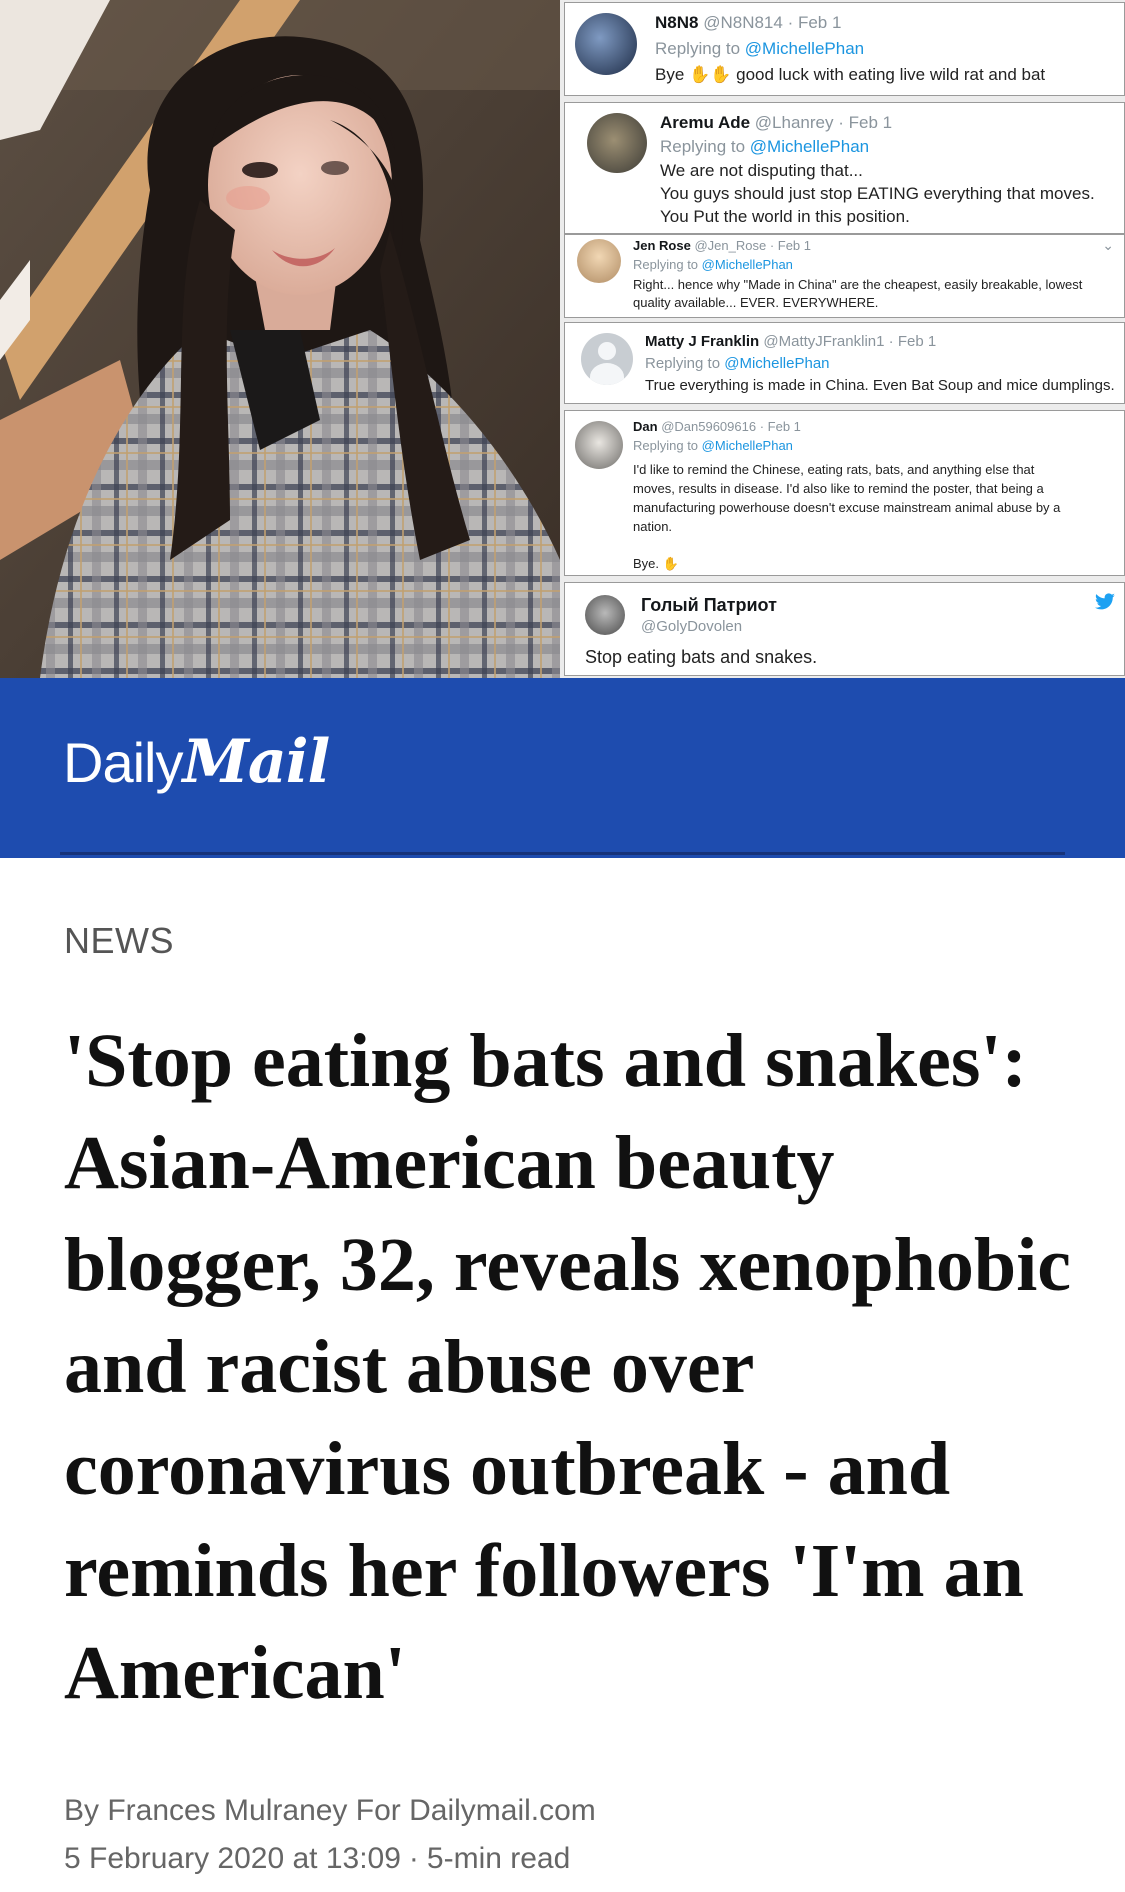 This screenshot has height=1892, width=1125. Describe the element at coordinates (123, 762) in the screenshot. I see `logo-daily: Daily` at that location.